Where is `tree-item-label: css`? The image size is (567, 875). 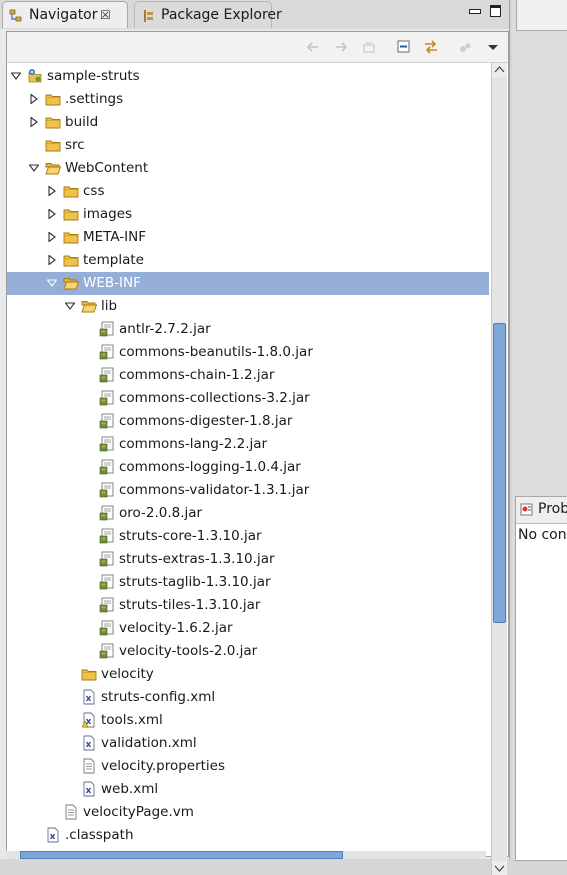 tree-item-label: css is located at coordinates (94, 191).